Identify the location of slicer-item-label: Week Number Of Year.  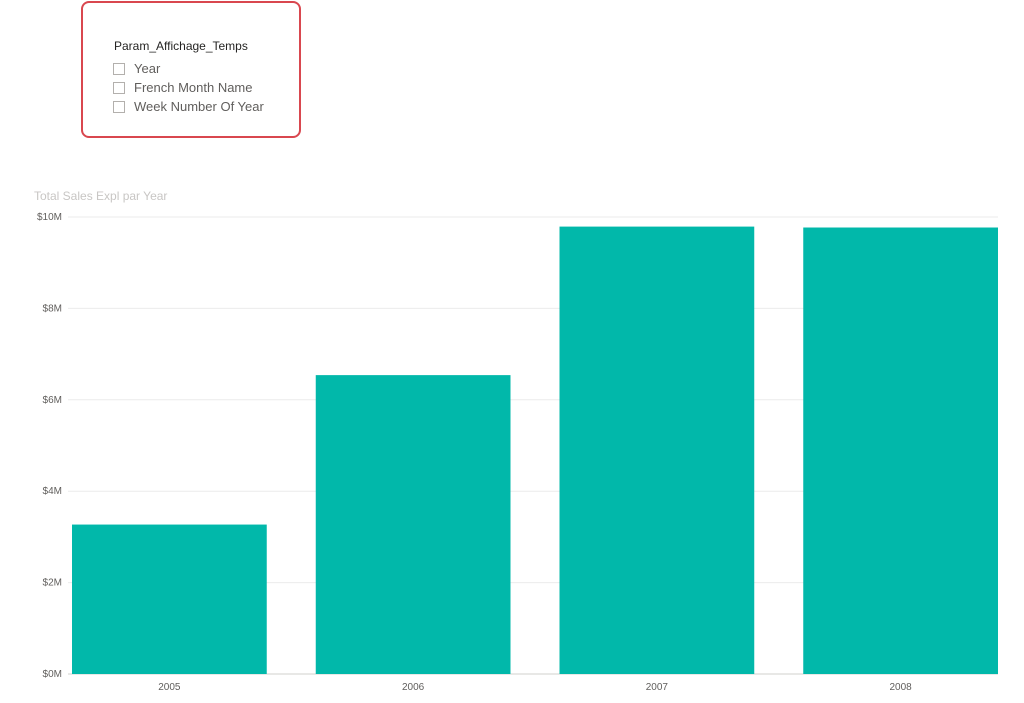
(199, 106).